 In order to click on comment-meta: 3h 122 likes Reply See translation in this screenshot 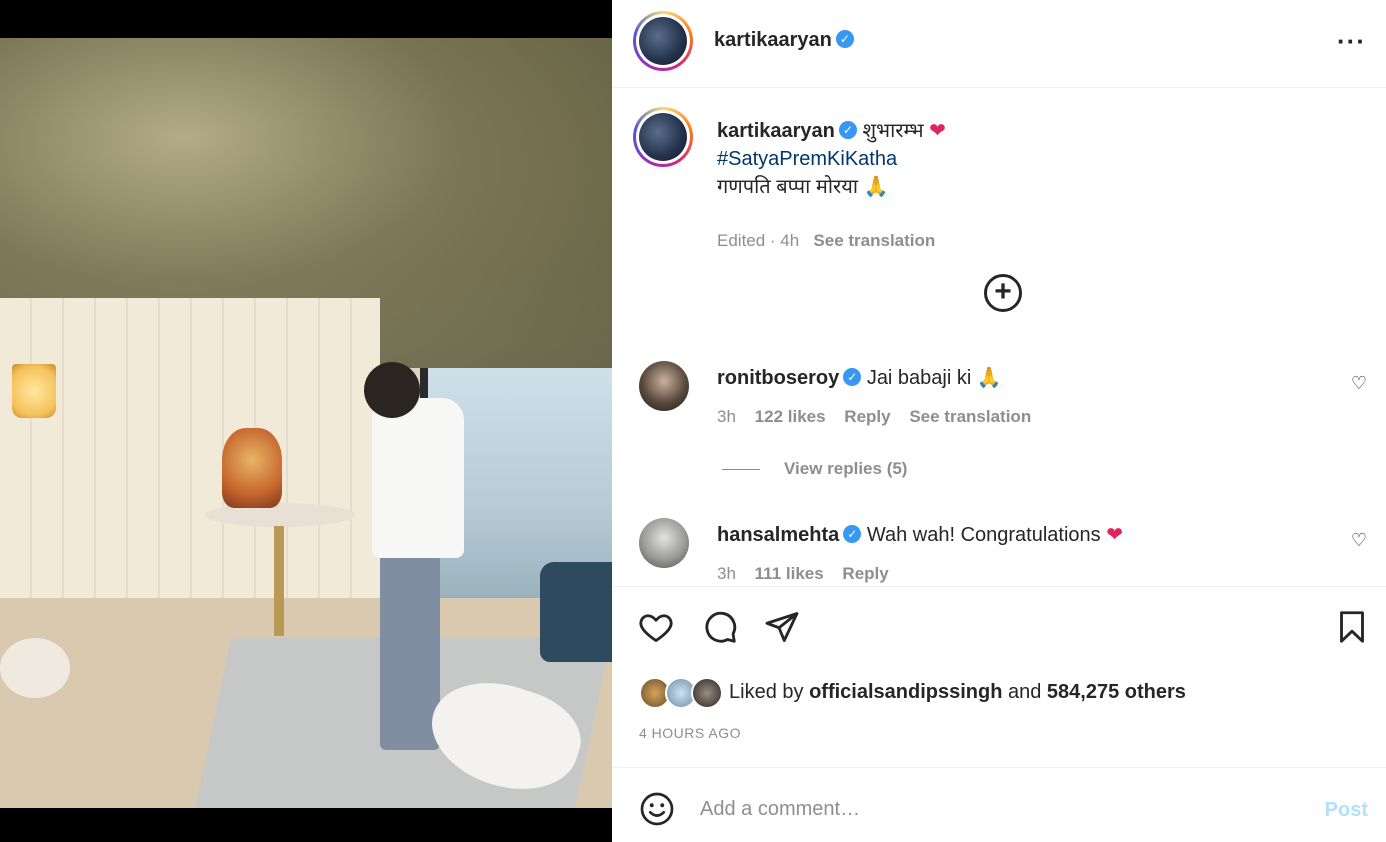, I will do `click(881, 417)`.